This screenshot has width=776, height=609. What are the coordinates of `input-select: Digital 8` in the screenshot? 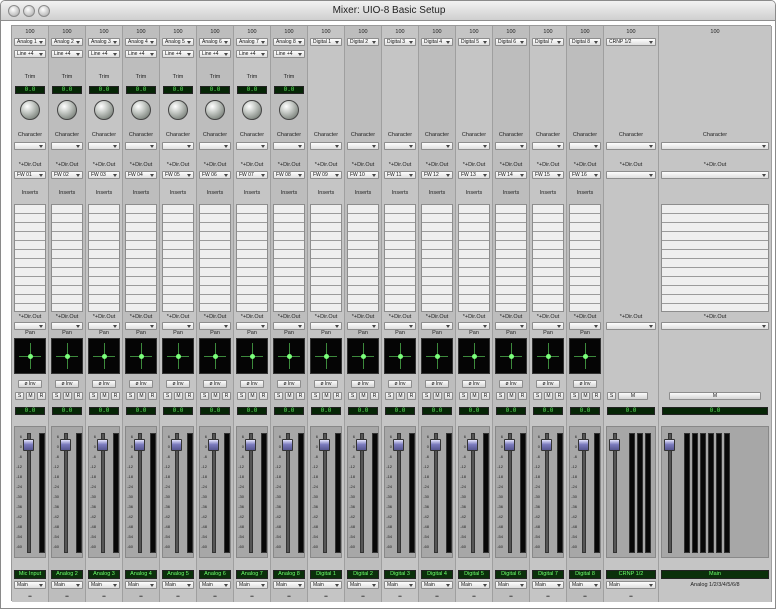 It's located at (585, 42).